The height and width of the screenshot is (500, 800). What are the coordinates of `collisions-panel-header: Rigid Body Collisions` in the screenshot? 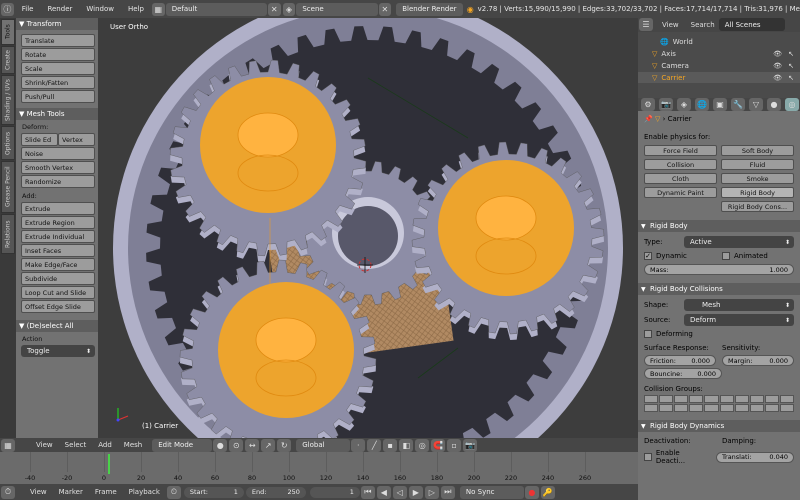 It's located at (719, 289).